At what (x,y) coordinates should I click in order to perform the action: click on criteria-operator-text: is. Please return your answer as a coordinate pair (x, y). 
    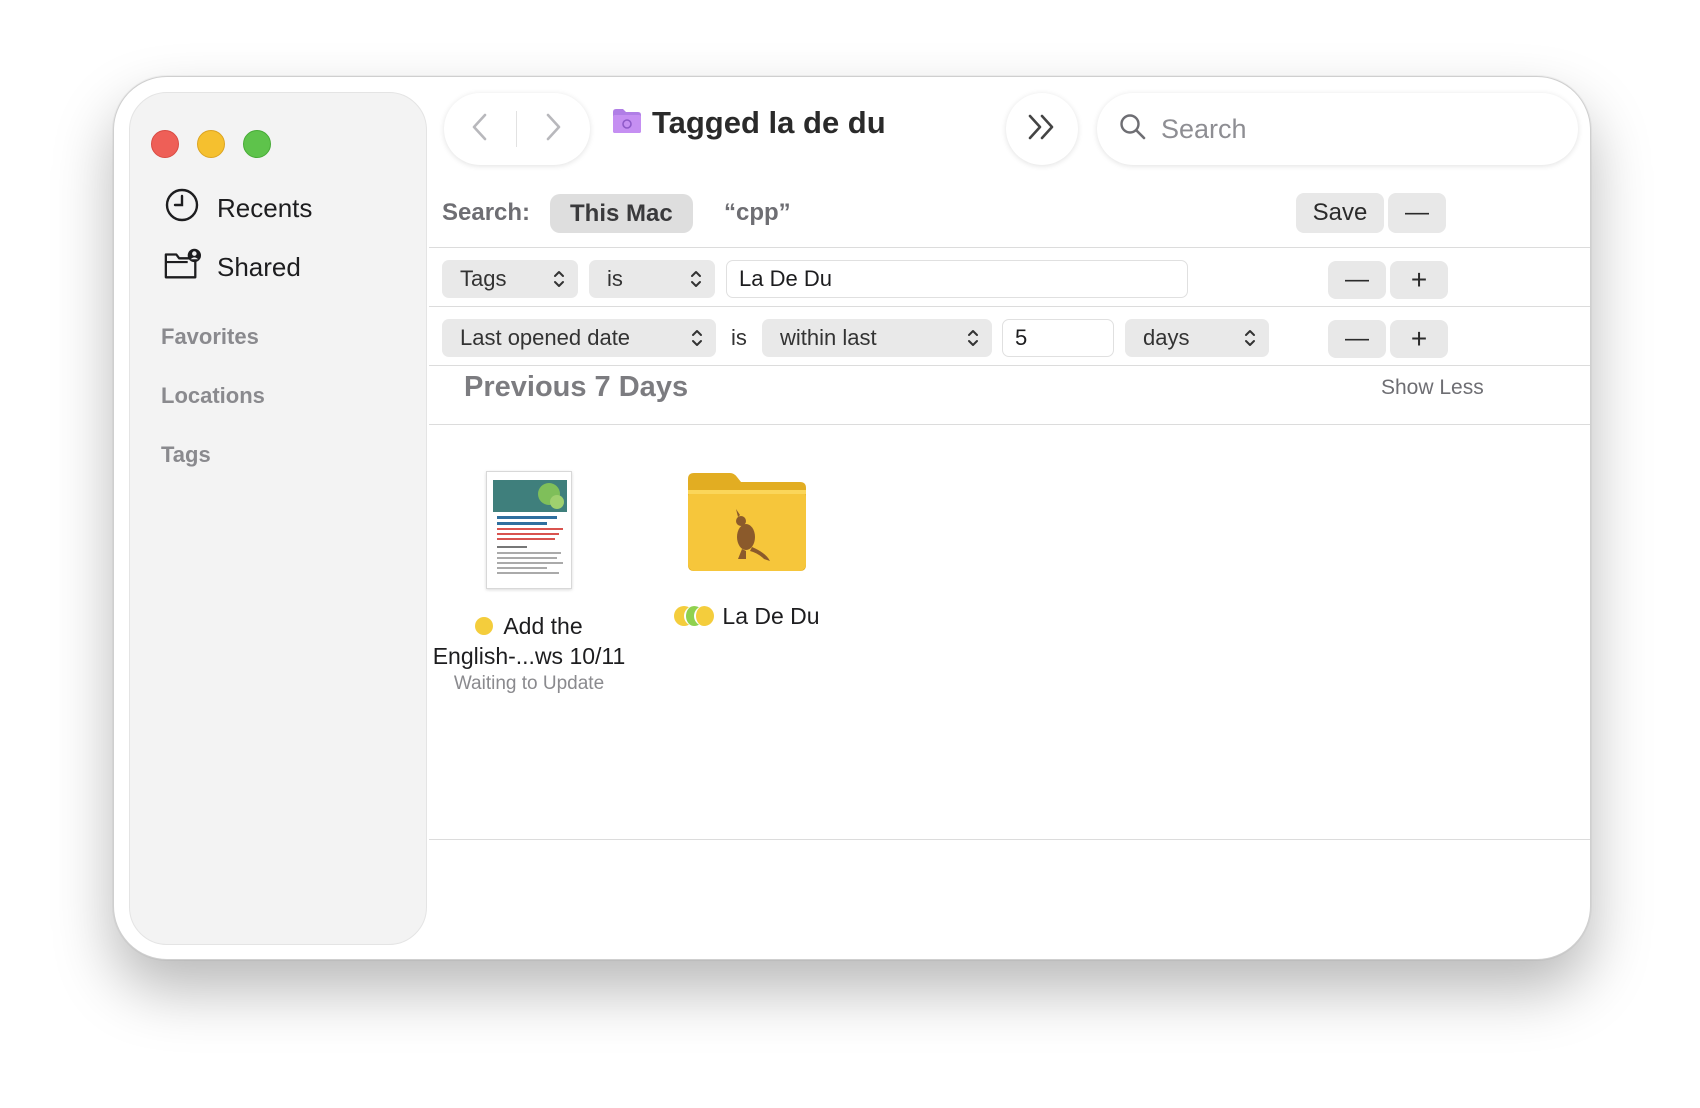
    Looking at the image, I should click on (739, 337).